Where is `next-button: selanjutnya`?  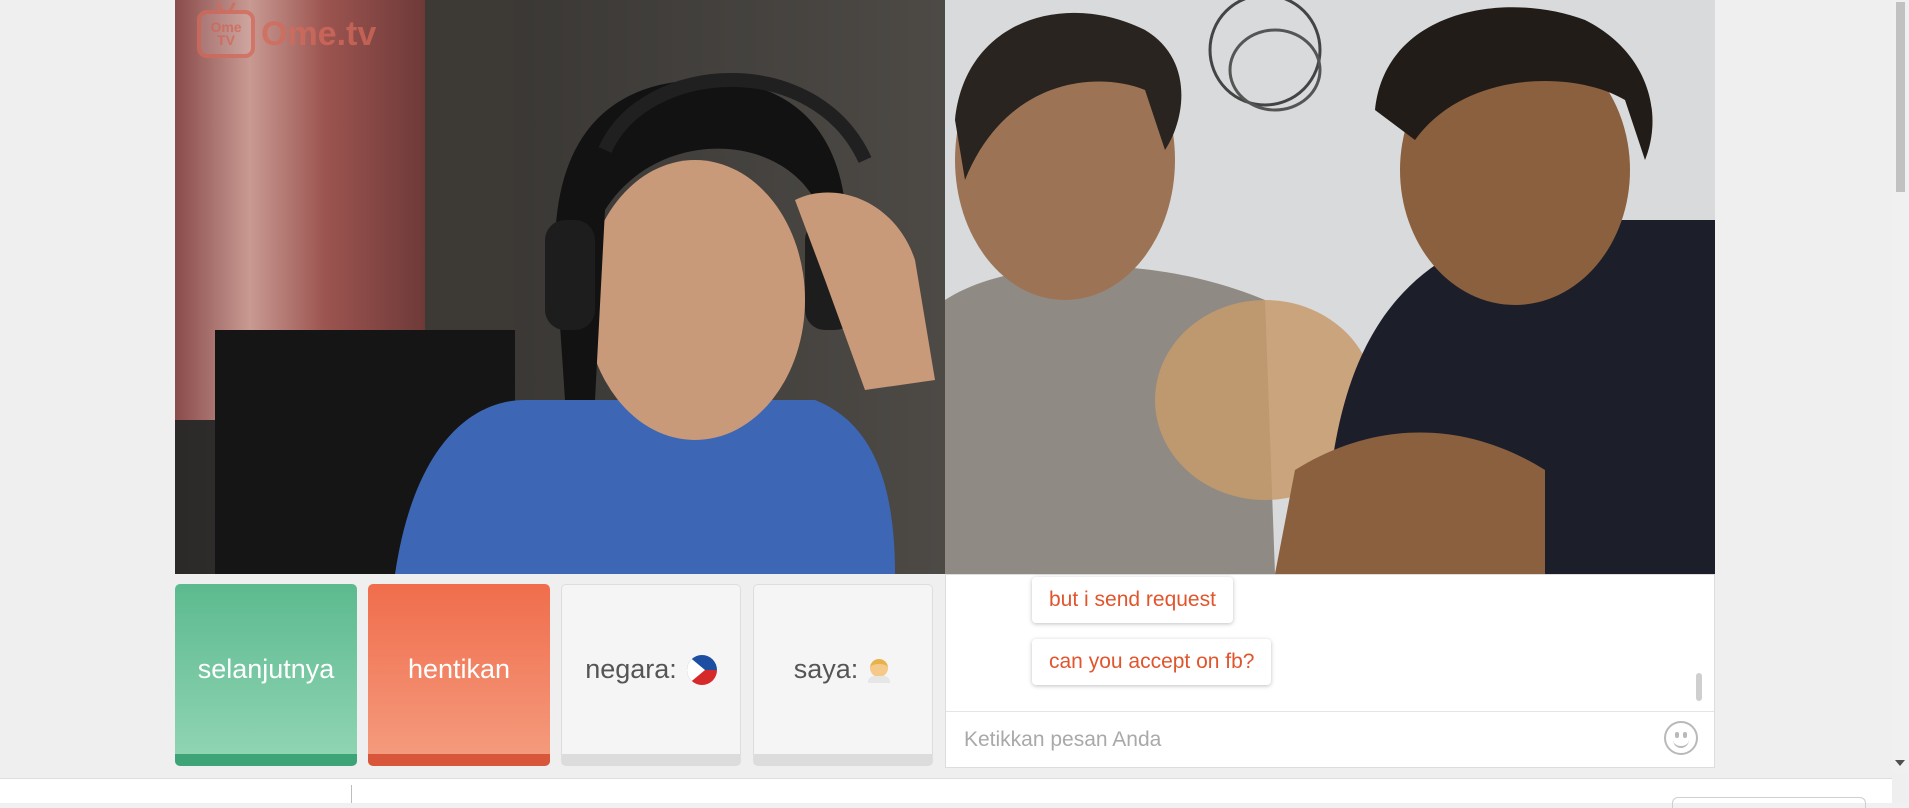
next-button: selanjutnya is located at coordinates (266, 675).